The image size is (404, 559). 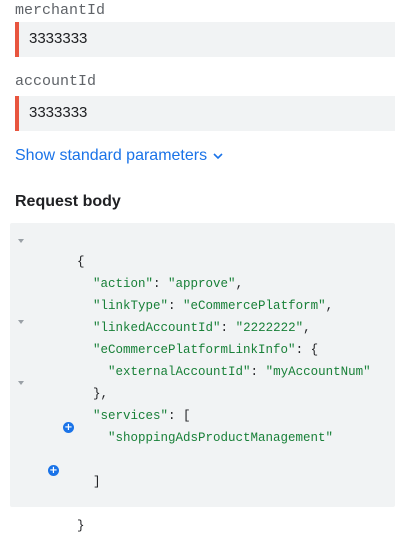 What do you see at coordinates (218, 155) in the screenshot?
I see `chevron-down-icon` at bounding box center [218, 155].